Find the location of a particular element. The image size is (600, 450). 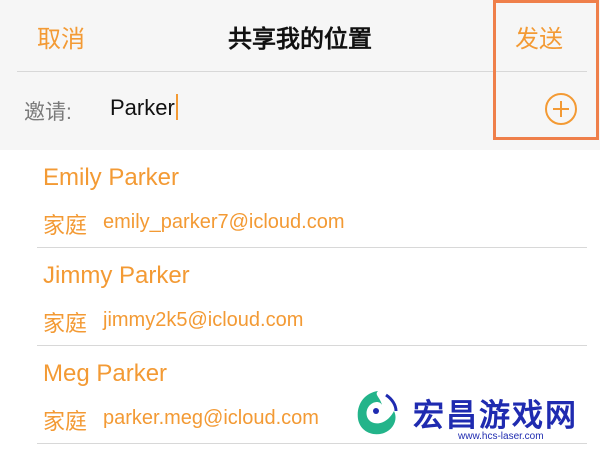

page-title: 共享我的位置 is located at coordinates (300, 39).